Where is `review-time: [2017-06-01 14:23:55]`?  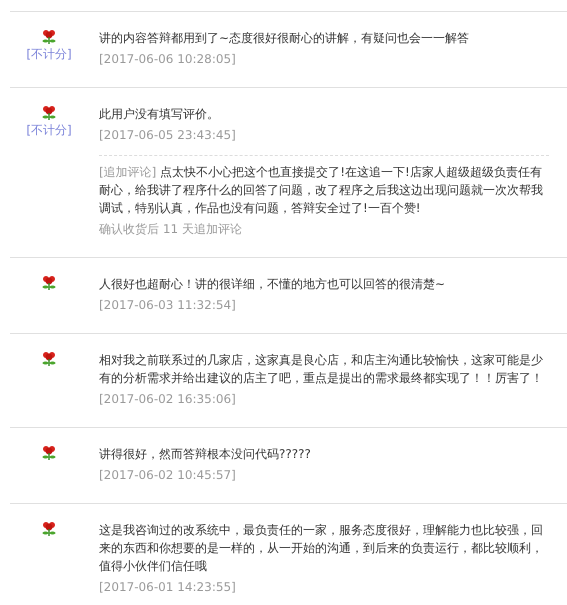 review-time: [2017-06-01 14:23:55] is located at coordinates (168, 587).